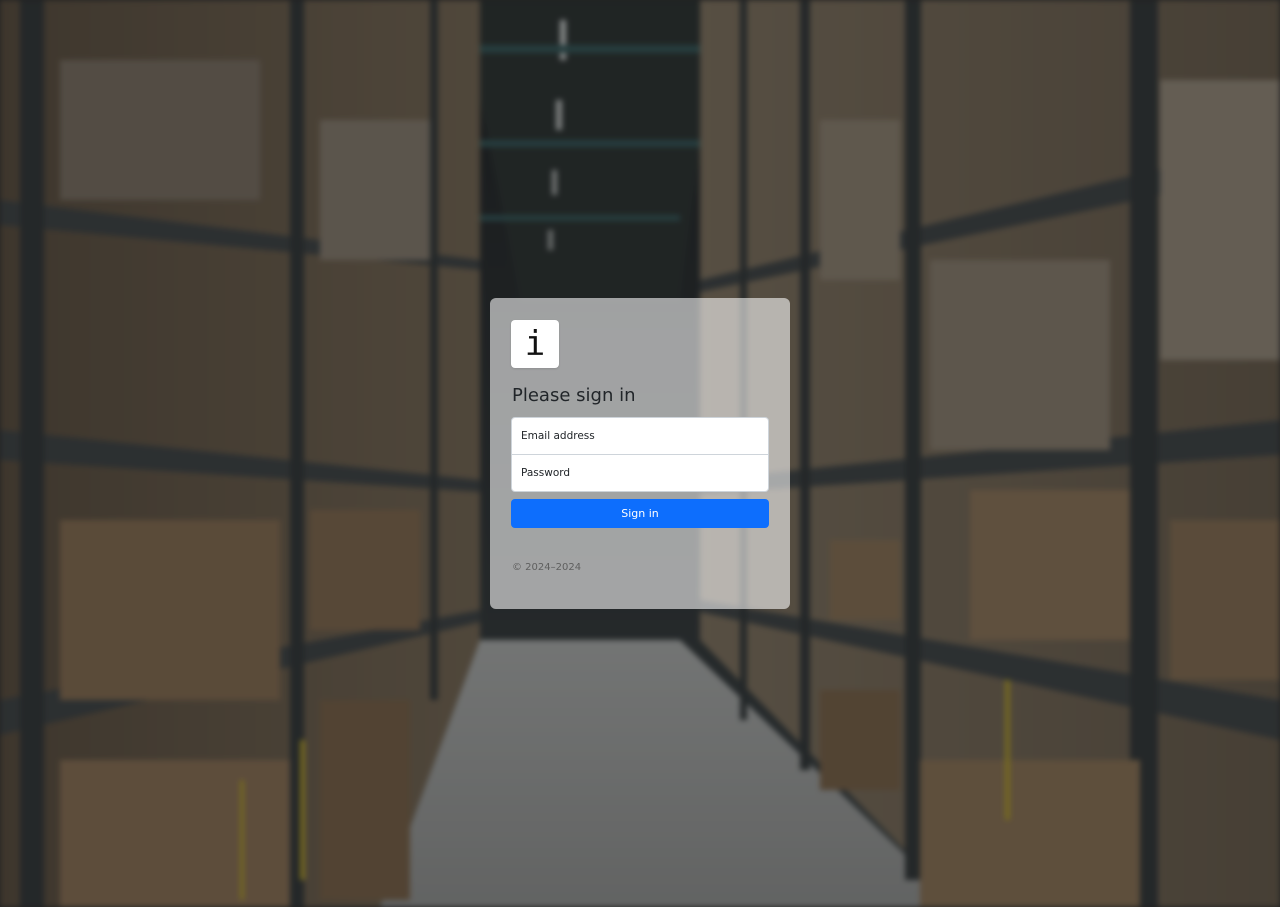 The height and width of the screenshot is (907, 1280). Describe the element at coordinates (640, 436) in the screenshot. I see `email-field` at that location.